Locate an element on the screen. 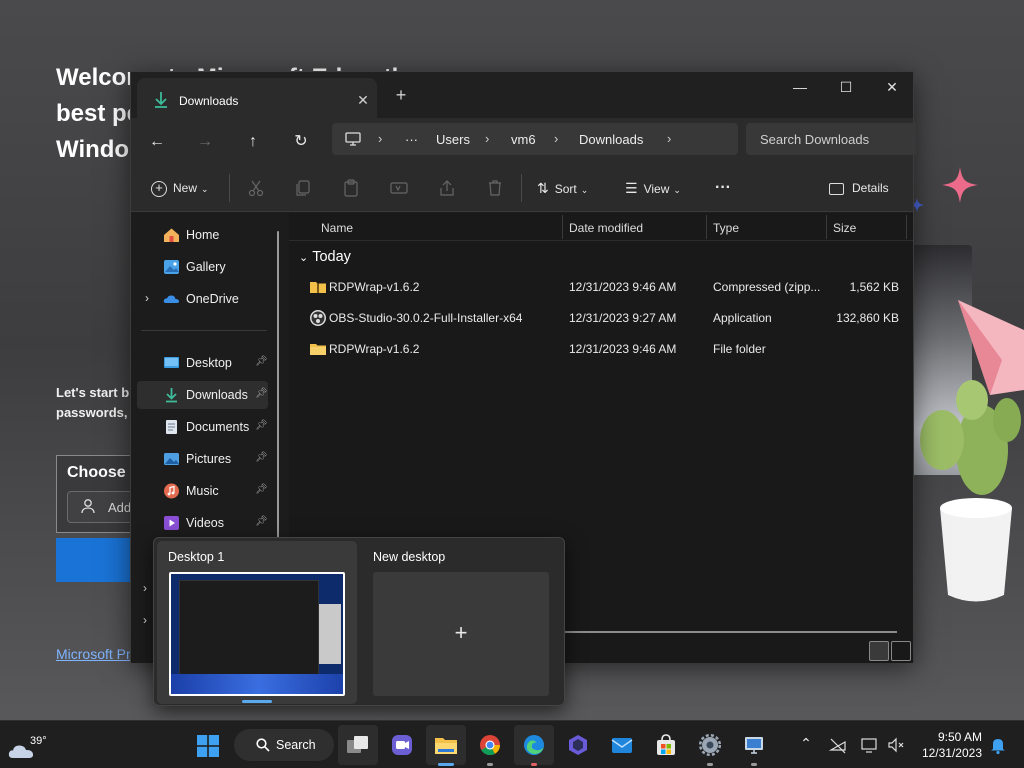  sidebar-item-gallery: Gallery is located at coordinates (202, 267).